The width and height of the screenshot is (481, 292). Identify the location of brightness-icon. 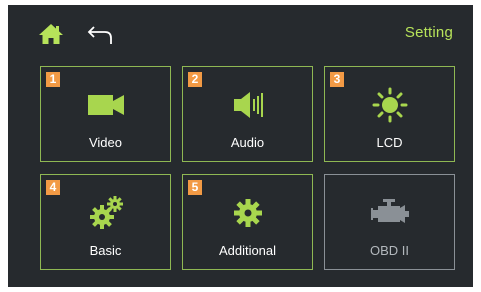
(389, 105).